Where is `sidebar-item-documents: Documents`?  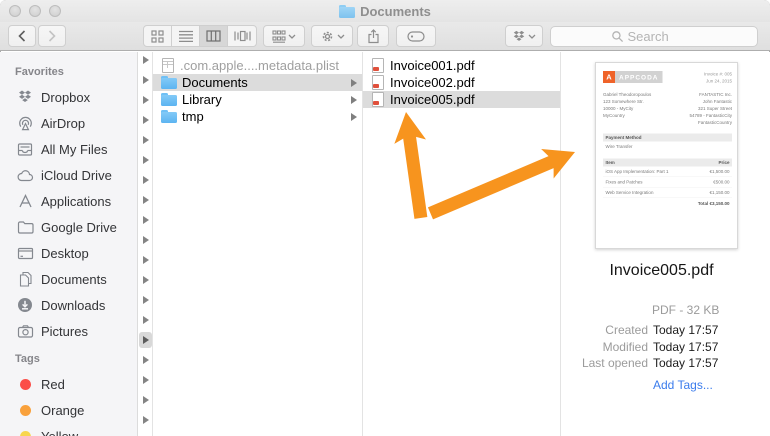 sidebar-item-documents: Documents is located at coordinates (68, 279).